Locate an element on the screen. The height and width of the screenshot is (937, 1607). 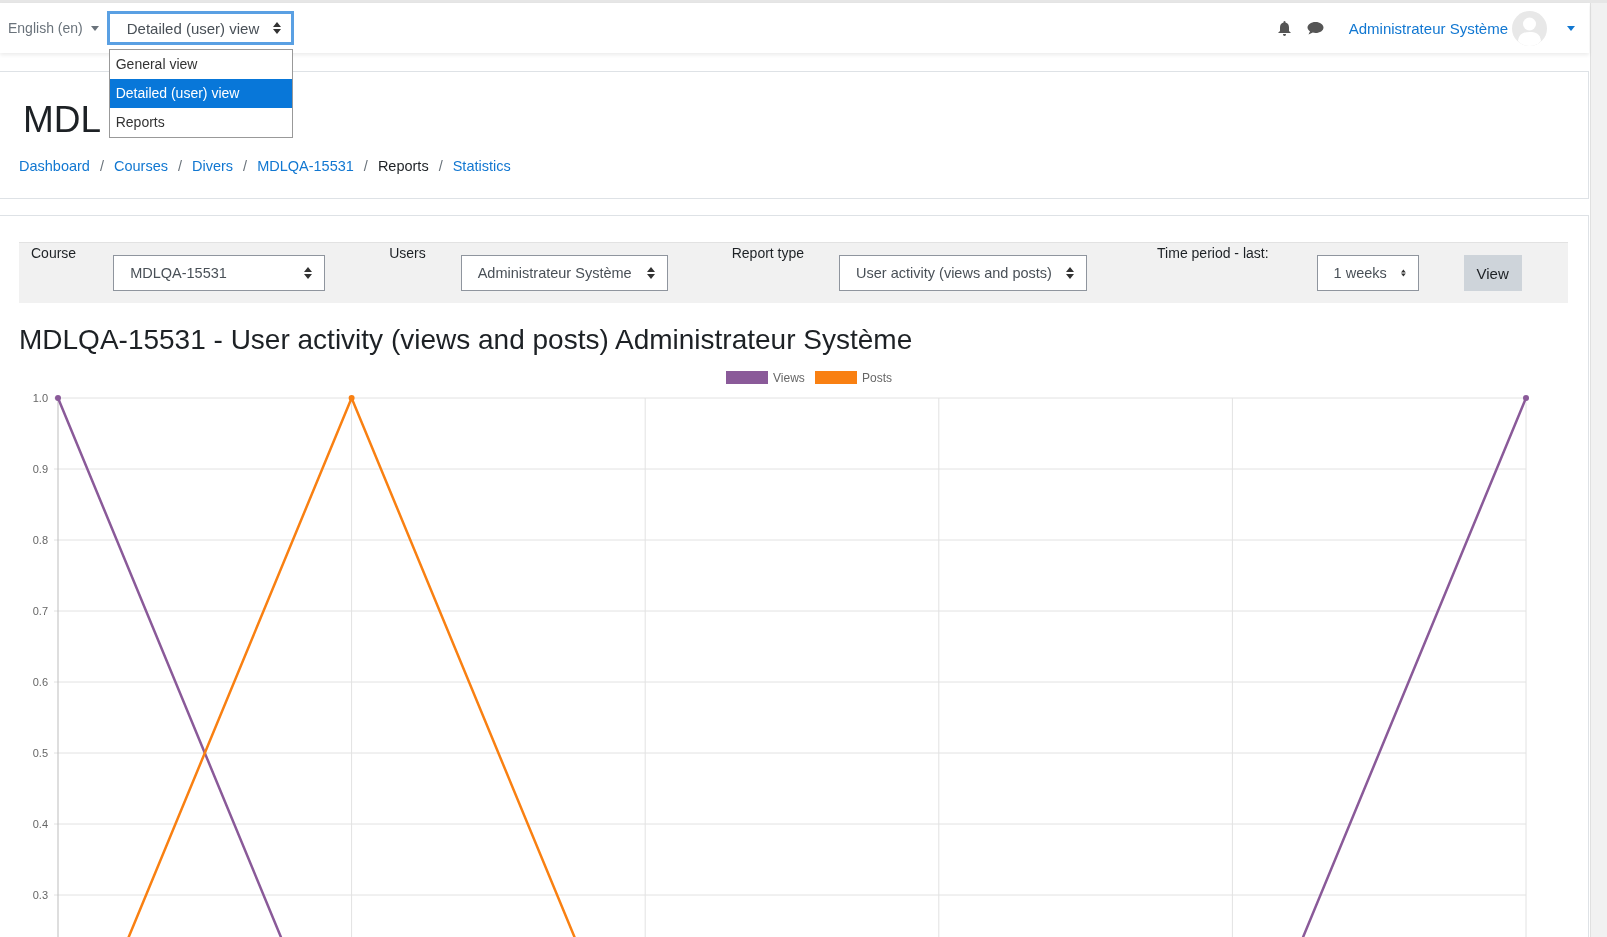
select-field: Administrateur Système is located at coordinates (564, 273).